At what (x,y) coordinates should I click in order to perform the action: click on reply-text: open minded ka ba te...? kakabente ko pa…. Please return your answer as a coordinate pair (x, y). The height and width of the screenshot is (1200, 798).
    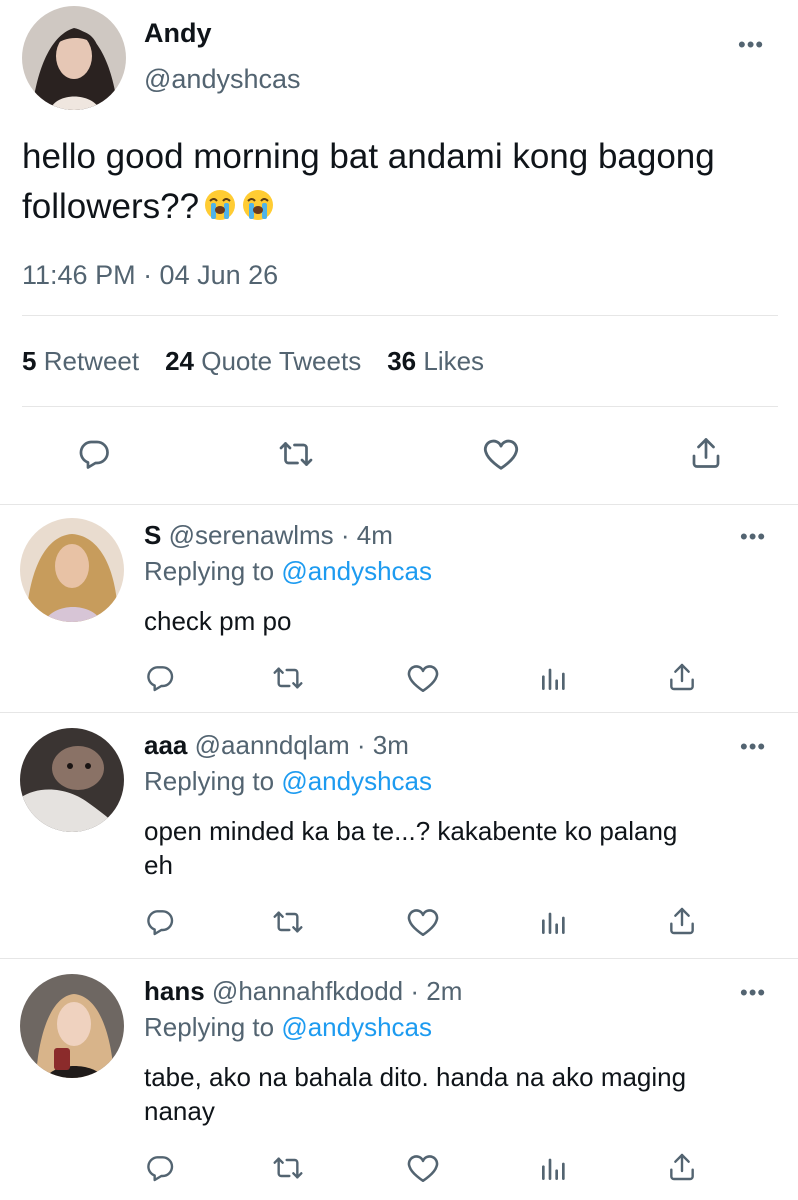
    Looking at the image, I should click on (410, 848).